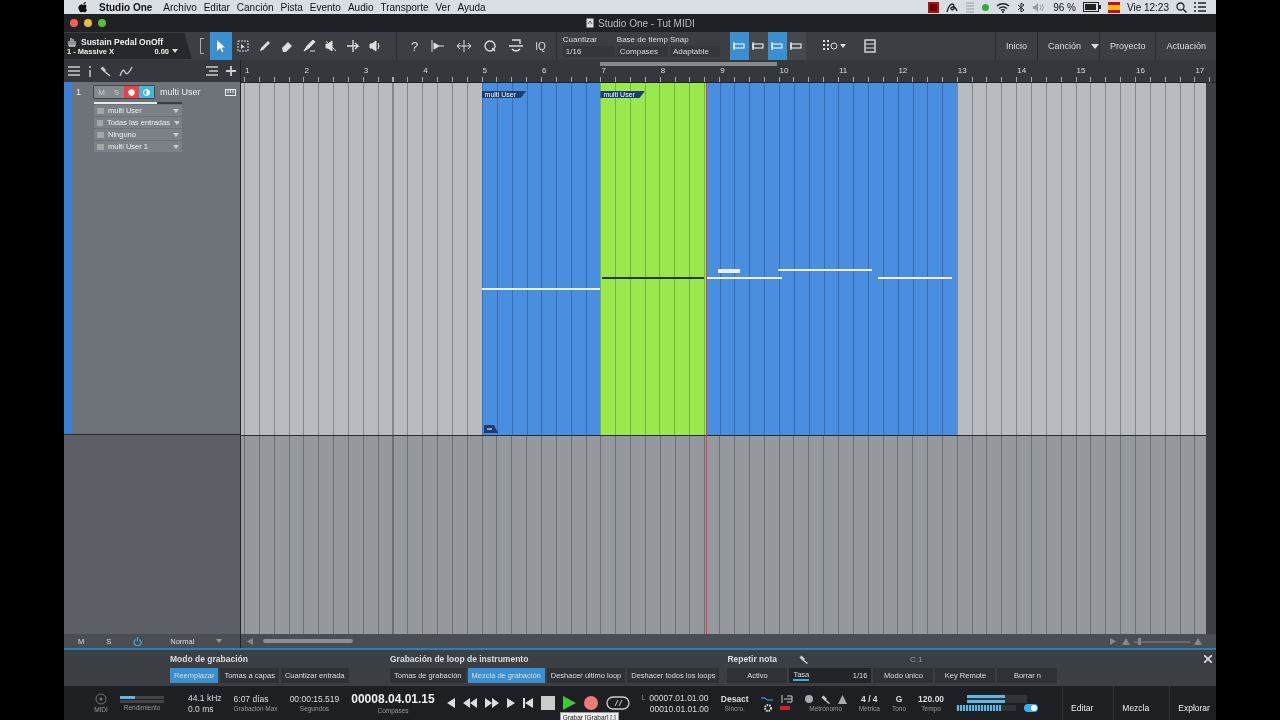  I want to click on close-button, so click(74, 23).